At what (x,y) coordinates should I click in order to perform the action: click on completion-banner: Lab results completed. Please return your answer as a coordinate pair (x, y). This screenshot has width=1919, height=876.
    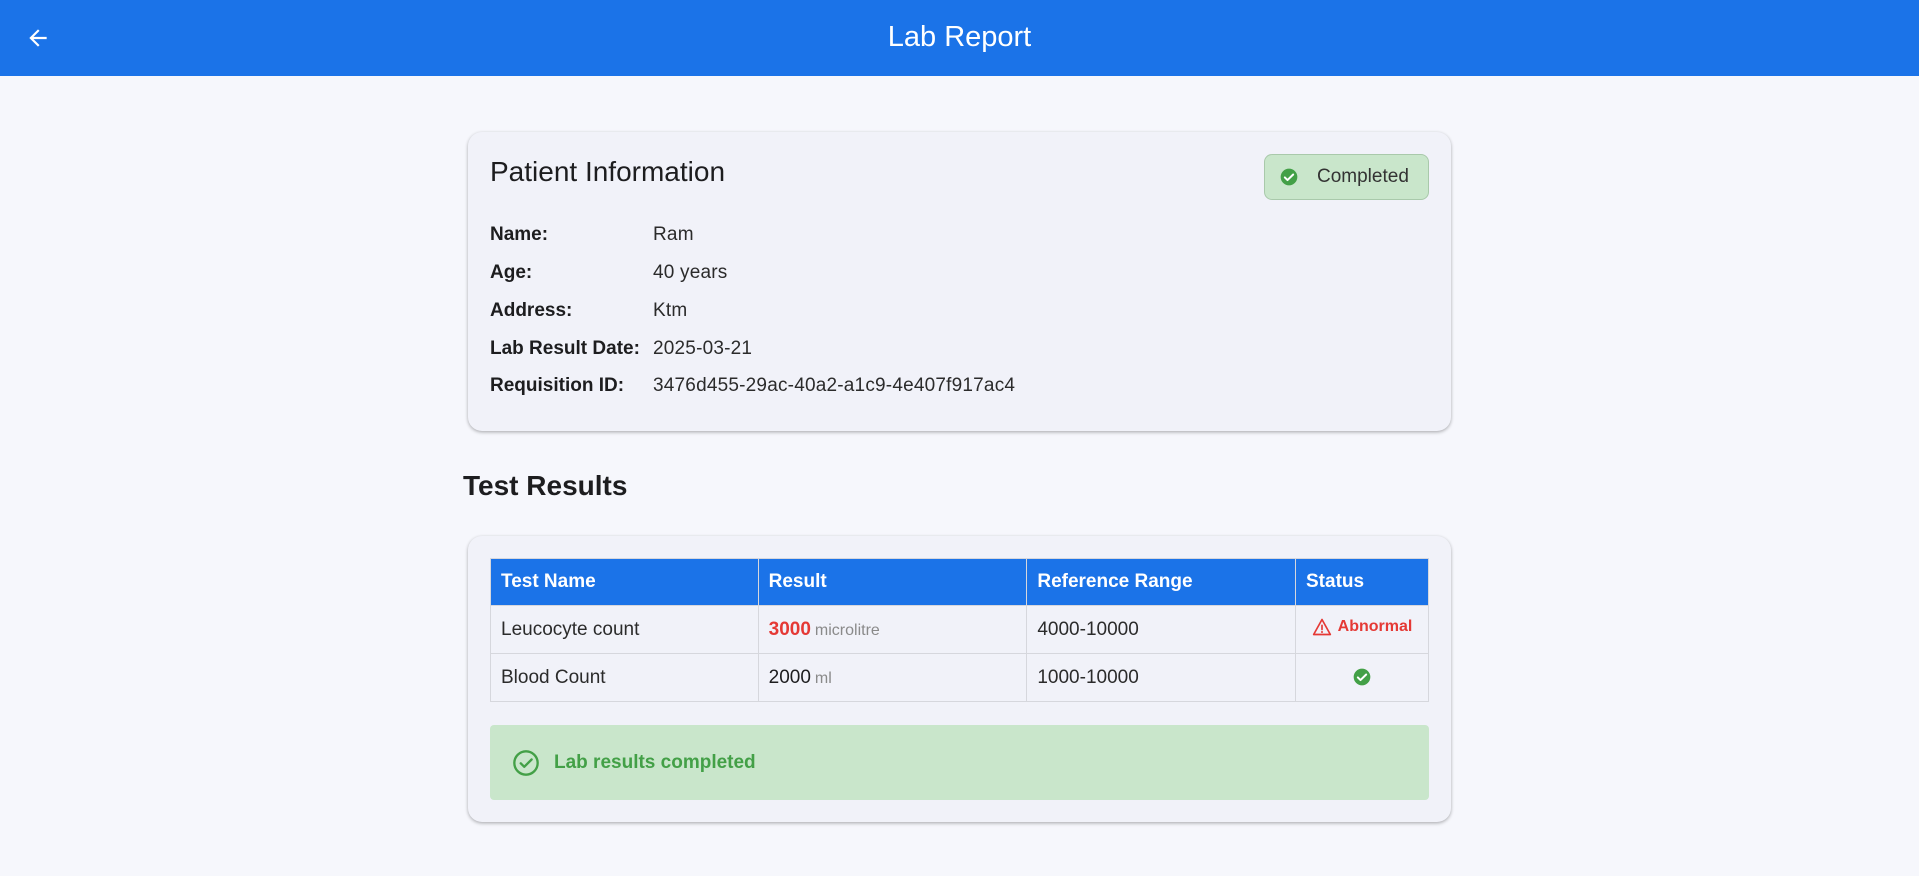
    Looking at the image, I should click on (959, 762).